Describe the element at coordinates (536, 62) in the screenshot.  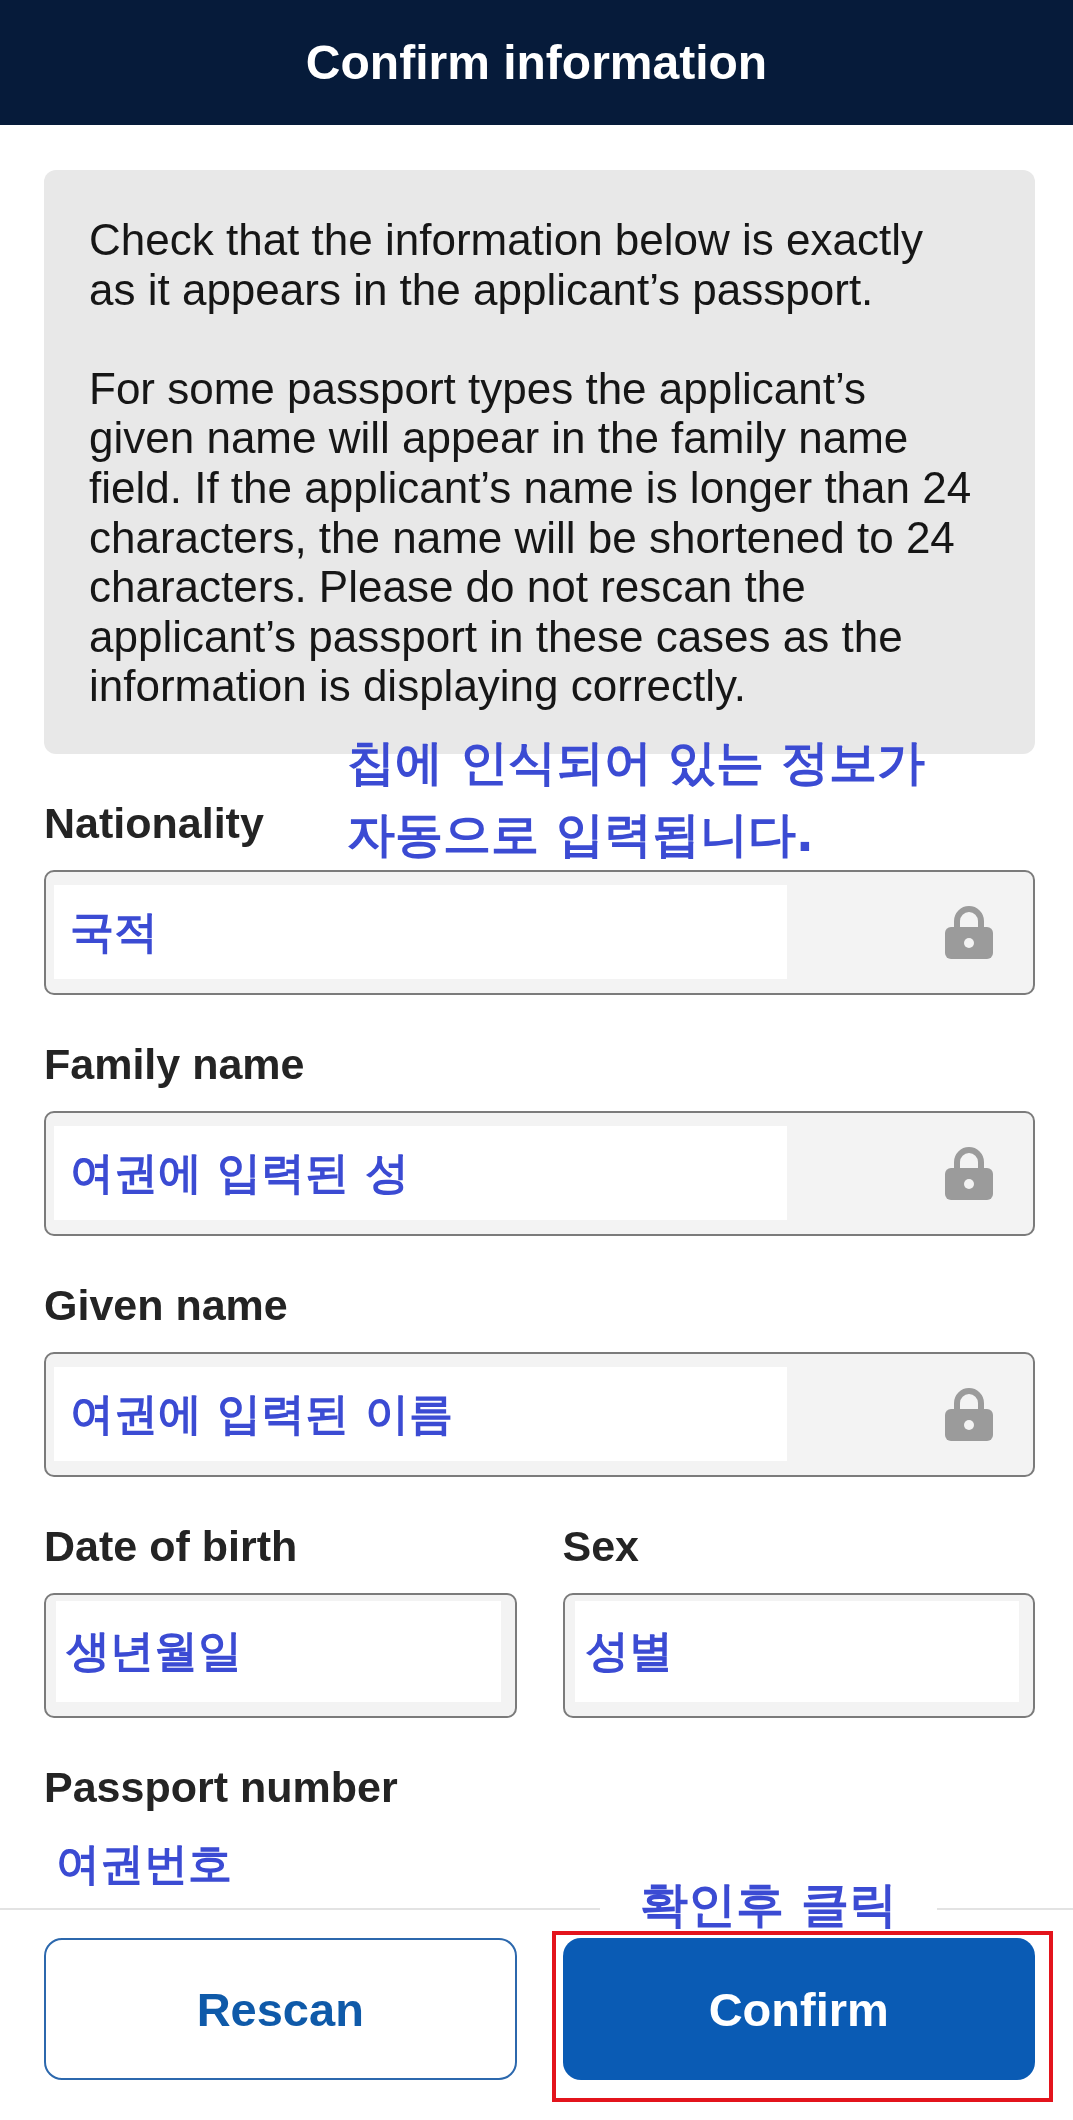
I see `screen-title: Confirm information` at that location.